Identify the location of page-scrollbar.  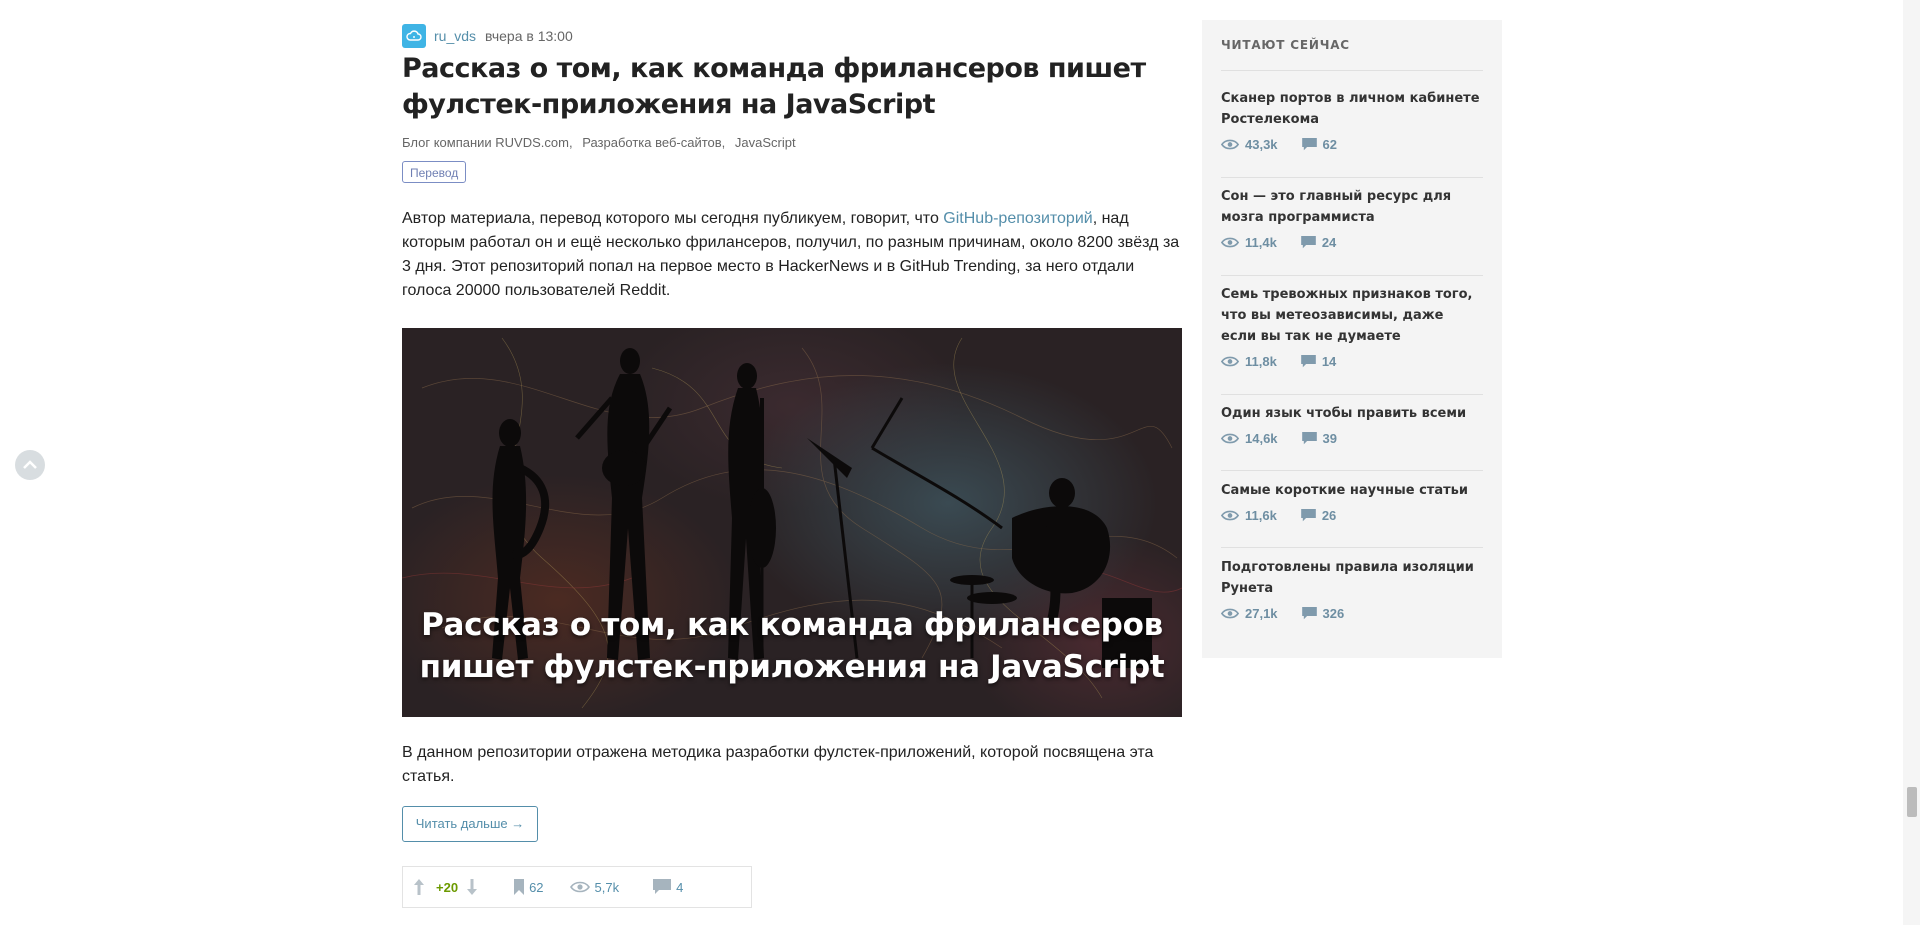
(1911, 462).